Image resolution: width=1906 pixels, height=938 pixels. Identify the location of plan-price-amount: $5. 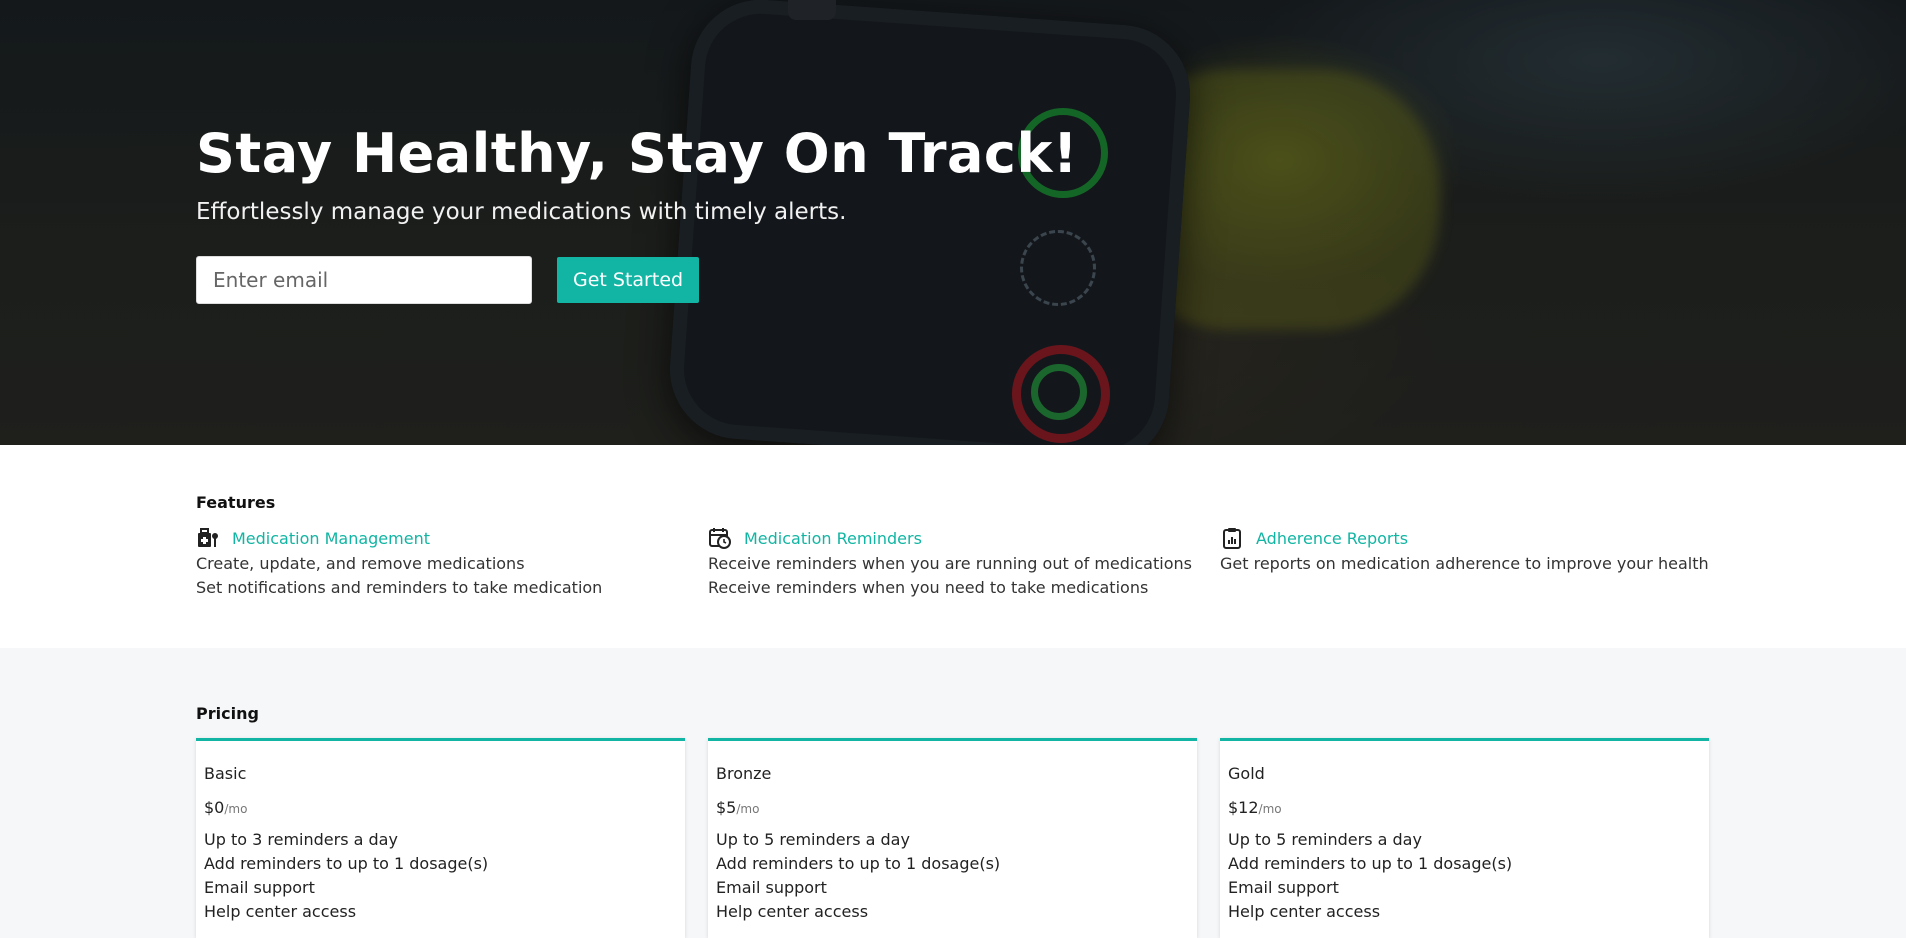
(726, 807).